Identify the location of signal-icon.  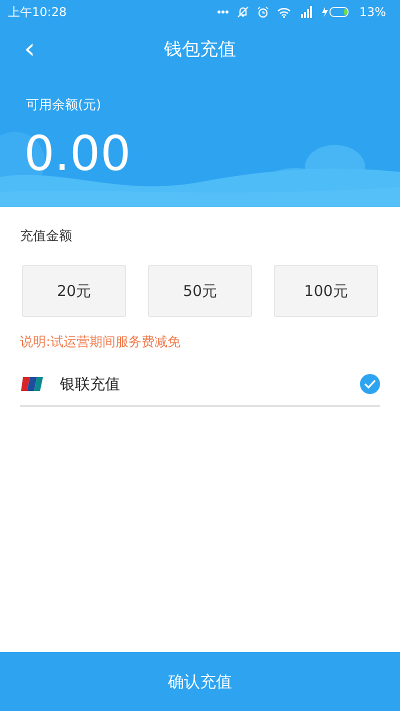
(306, 12).